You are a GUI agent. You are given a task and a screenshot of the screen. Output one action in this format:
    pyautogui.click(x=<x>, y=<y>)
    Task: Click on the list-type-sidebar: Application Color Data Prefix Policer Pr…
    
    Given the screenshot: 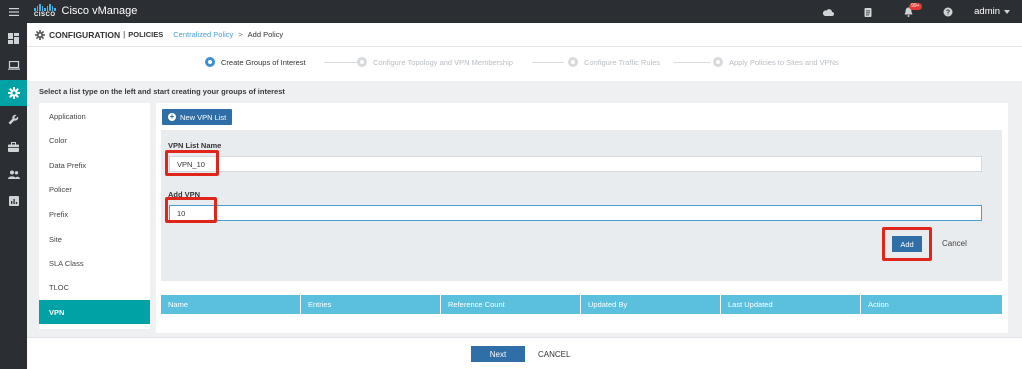 What is the action you would take?
    pyautogui.click(x=94, y=216)
    